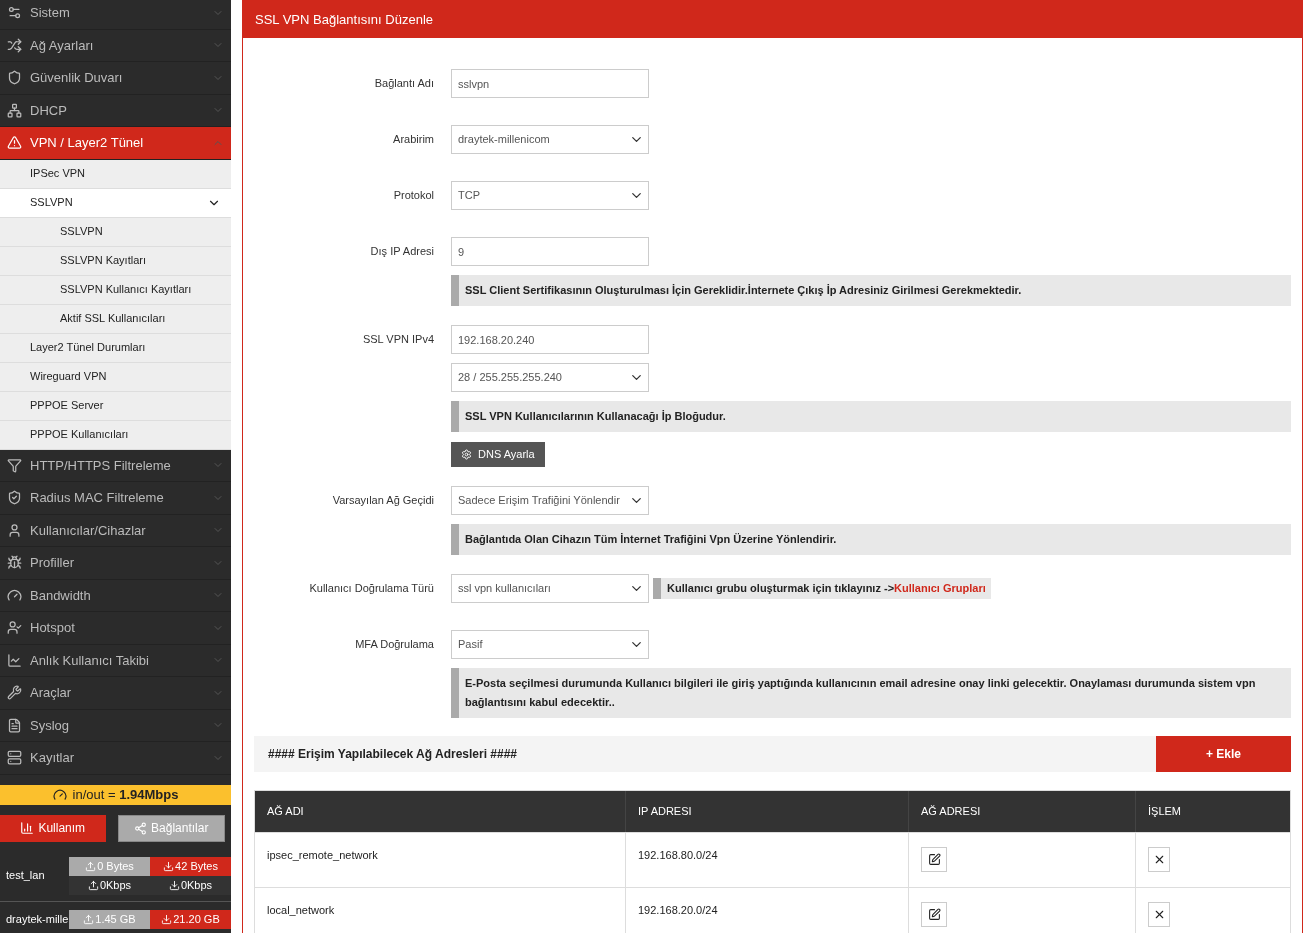 The image size is (1307, 933). I want to click on download-total: 21.20 GB, so click(190, 919).